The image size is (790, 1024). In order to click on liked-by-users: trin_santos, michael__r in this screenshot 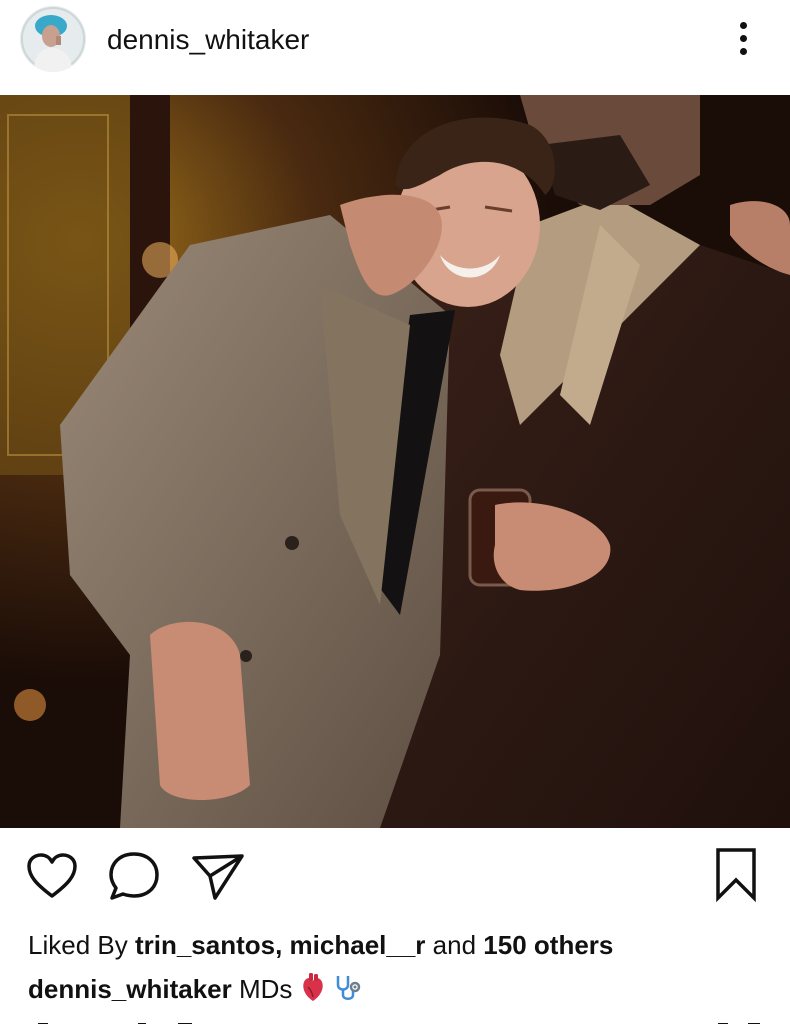, I will do `click(280, 945)`.